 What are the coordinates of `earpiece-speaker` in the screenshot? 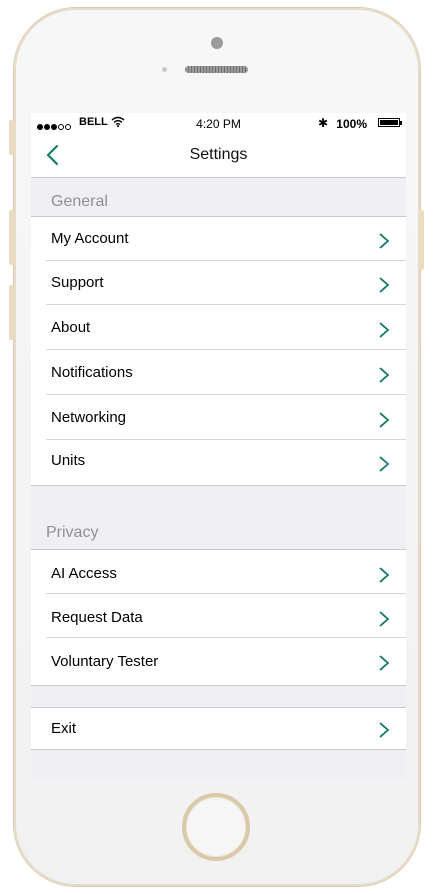 It's located at (216, 69).